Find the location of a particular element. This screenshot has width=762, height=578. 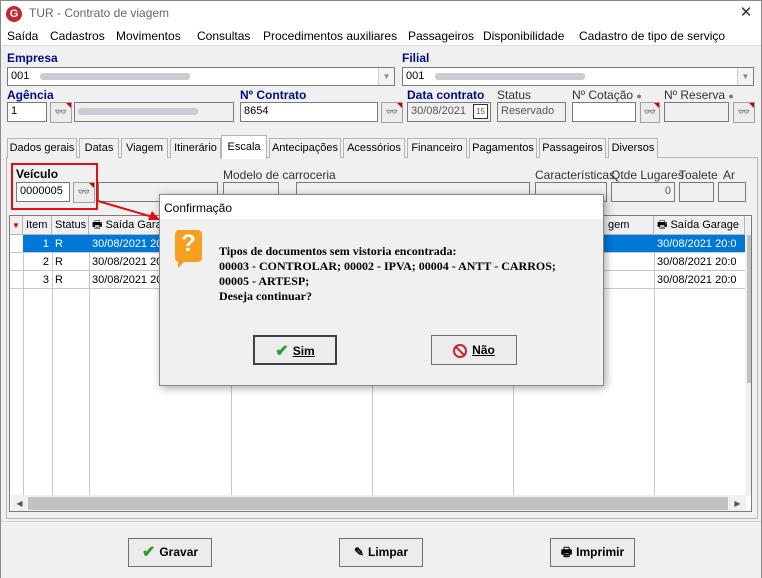

no-button: Não is located at coordinates (474, 350).